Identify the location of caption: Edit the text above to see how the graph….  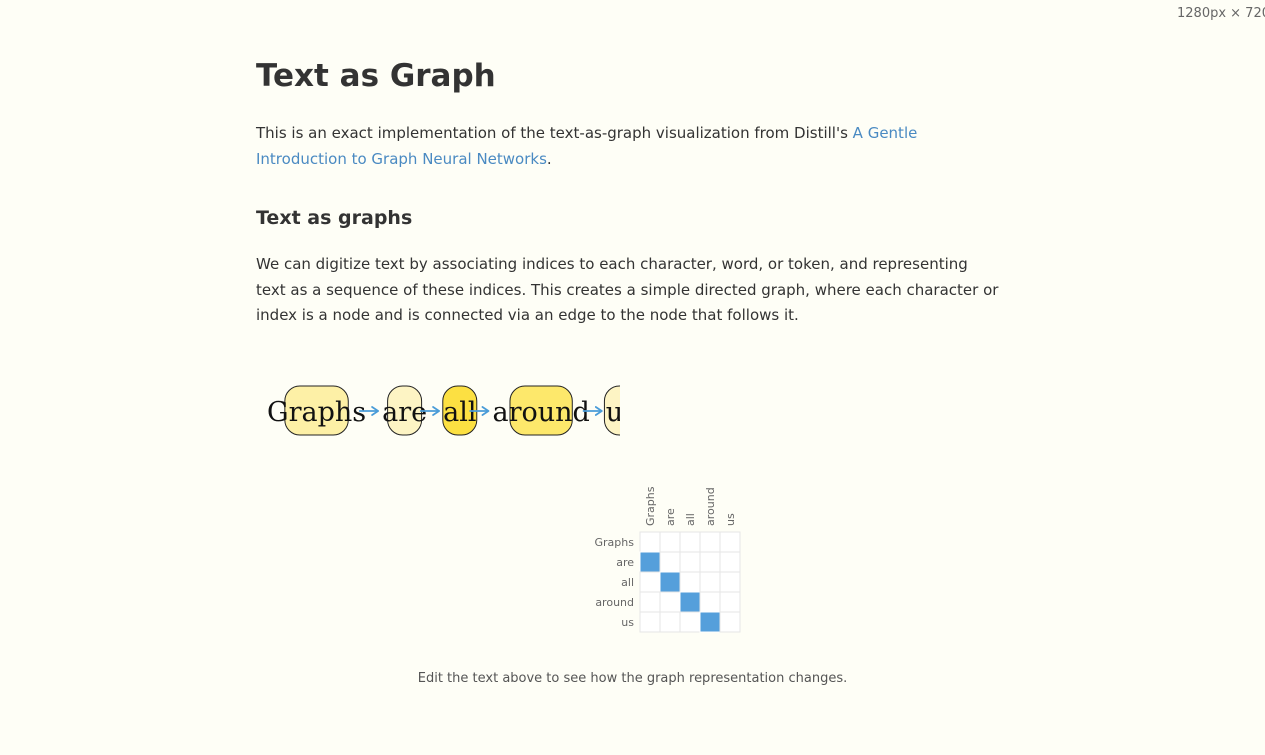
(632, 678).